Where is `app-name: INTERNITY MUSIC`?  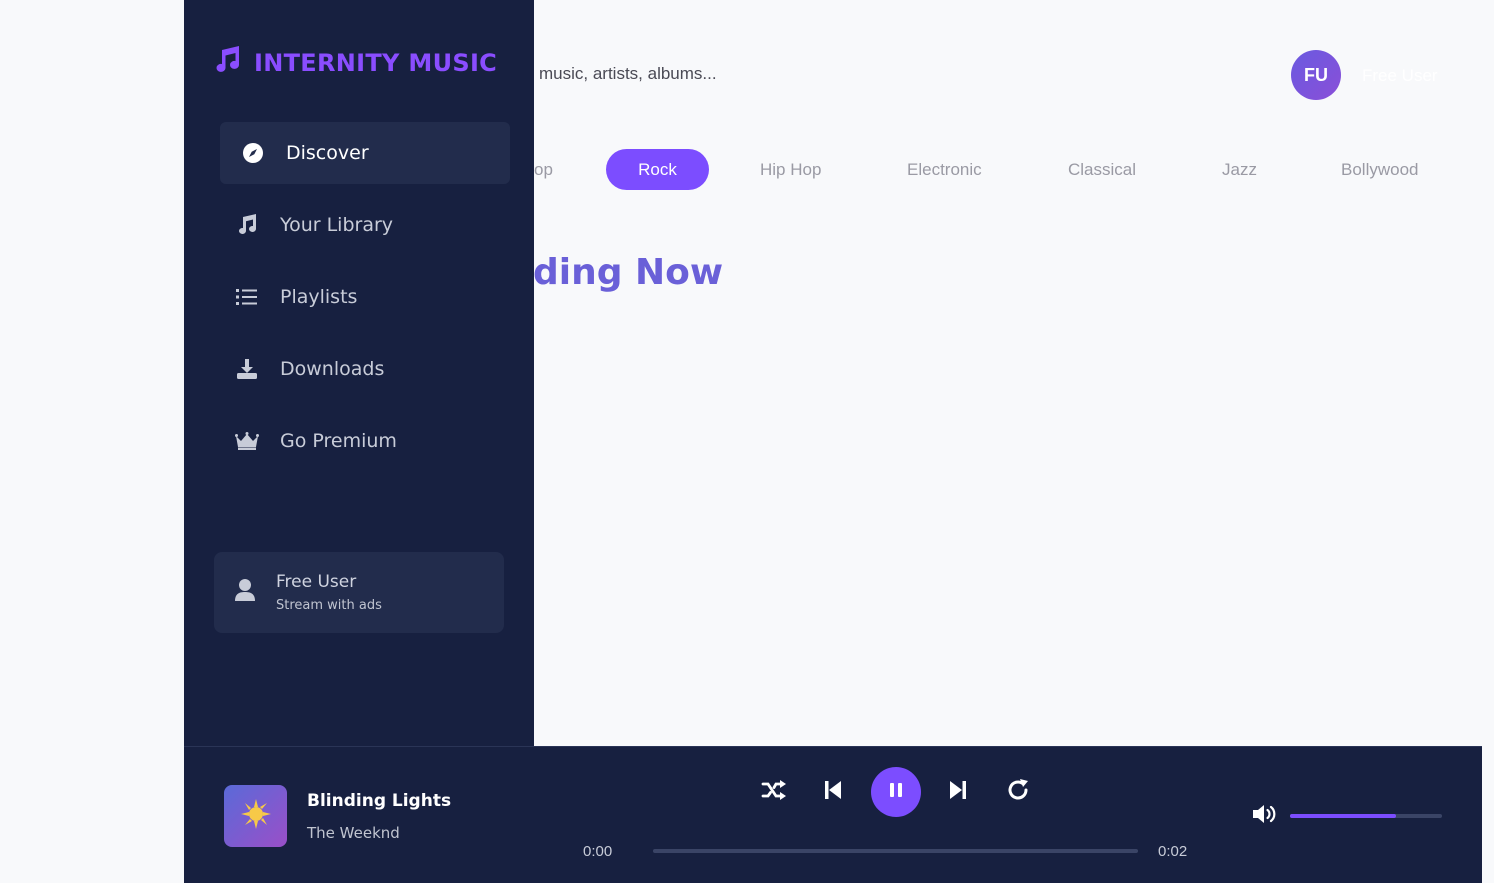
app-name: INTERNITY MUSIC is located at coordinates (376, 62).